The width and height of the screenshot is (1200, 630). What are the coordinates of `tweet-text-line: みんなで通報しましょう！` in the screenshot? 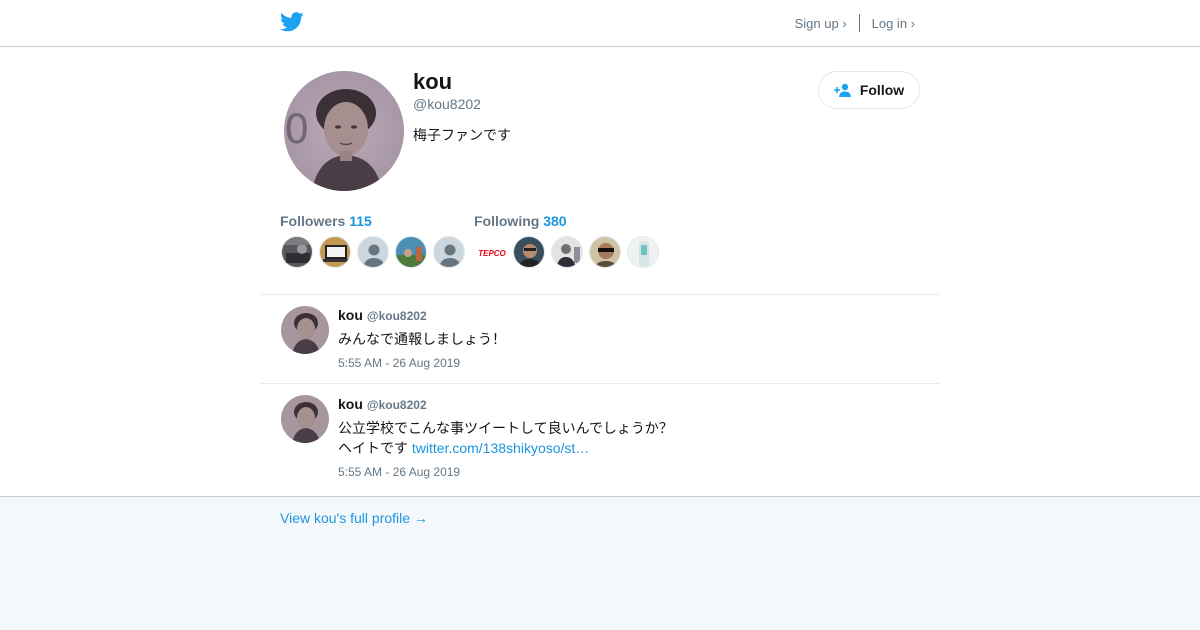 It's located at (422, 339).